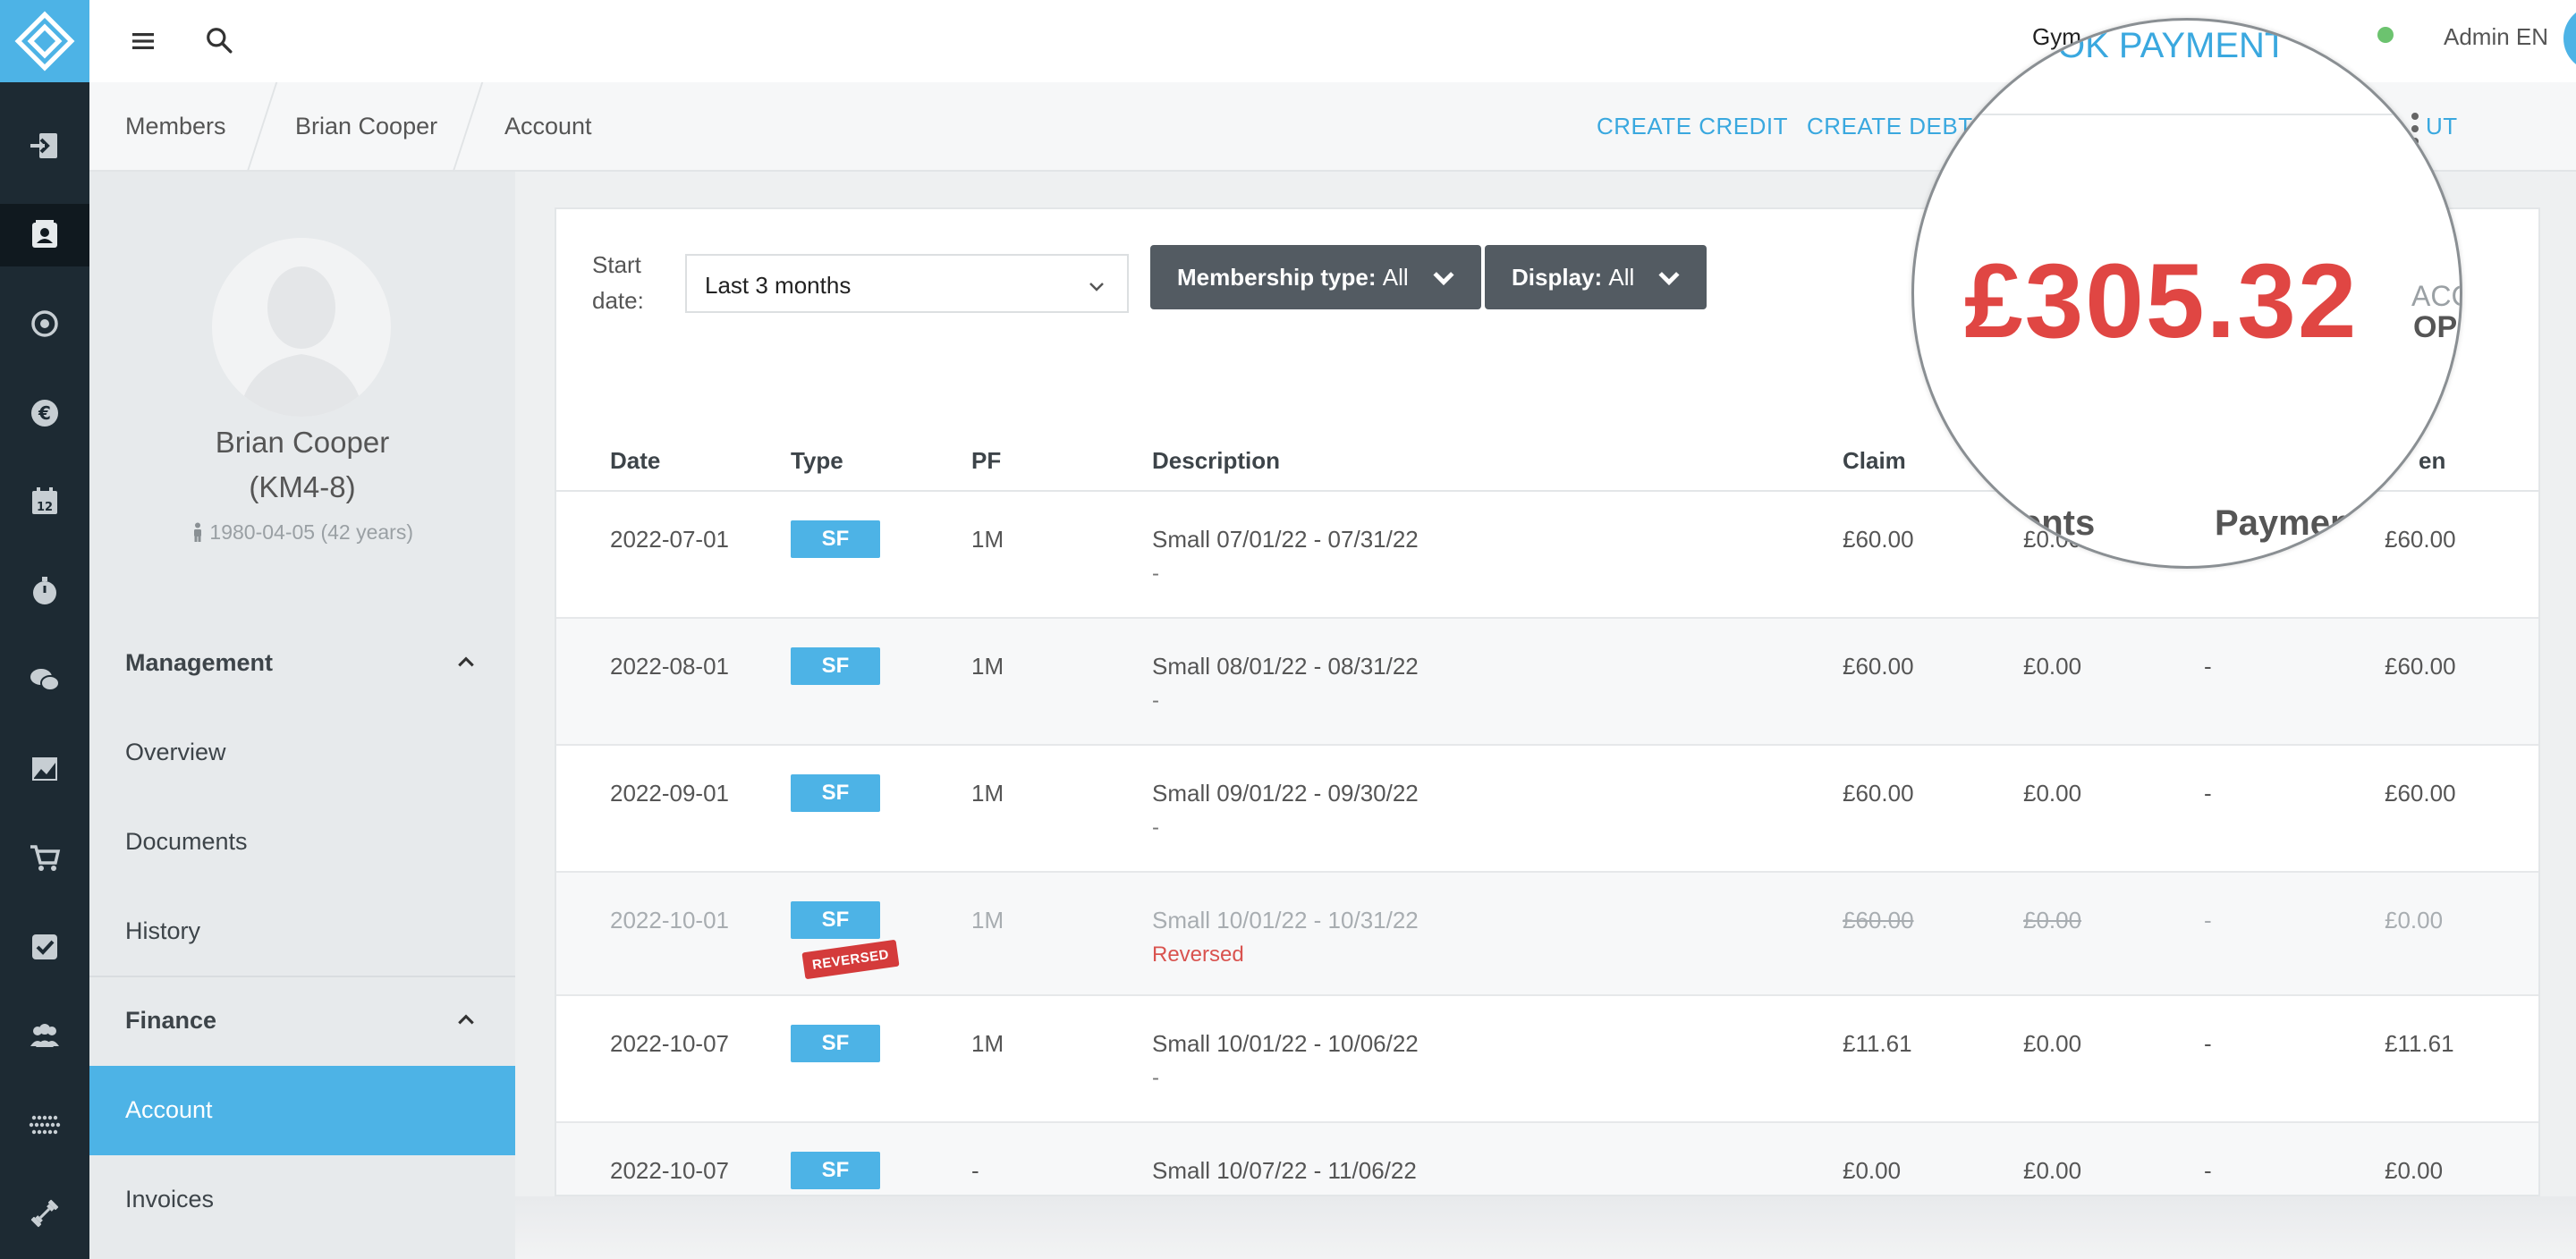 The image size is (2576, 1259). Describe the element at coordinates (669, 666) in the screenshot. I see `row-date: 2022-08-01` at that location.